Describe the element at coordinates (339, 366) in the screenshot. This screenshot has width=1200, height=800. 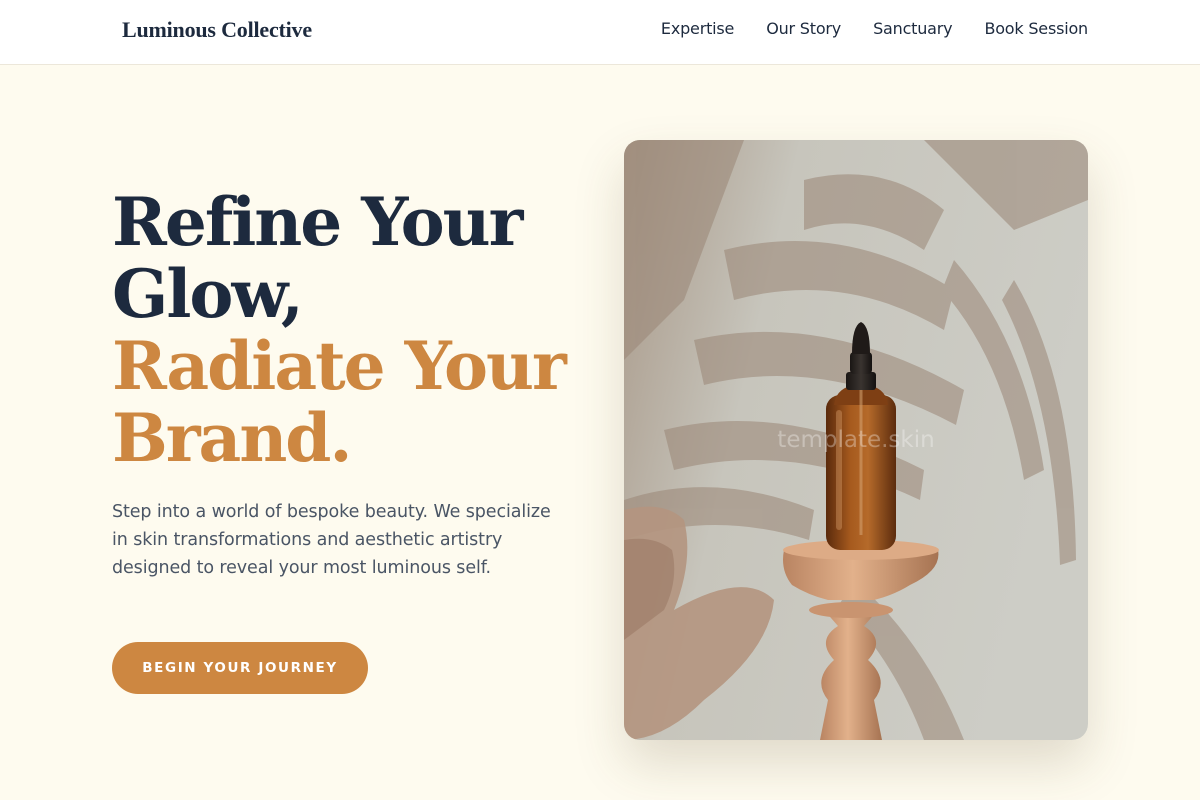
I see `headline-line-3-accent: Radiate Your` at that location.